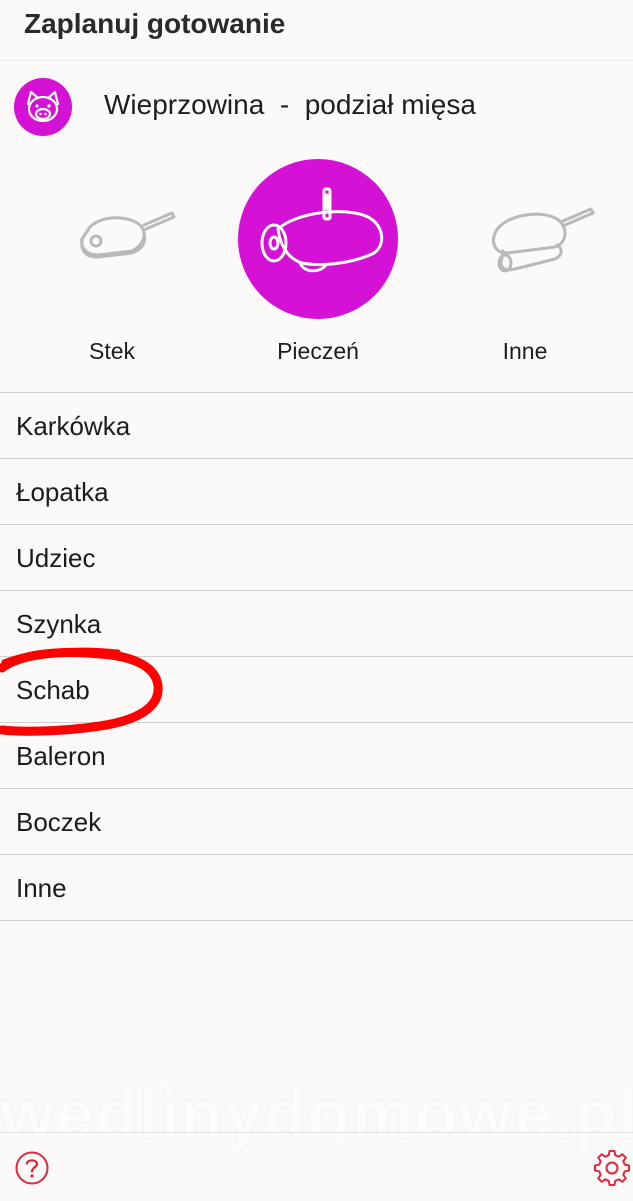 This screenshot has height=1201, width=633. I want to click on list-item-inne: Inne, so click(316, 887).